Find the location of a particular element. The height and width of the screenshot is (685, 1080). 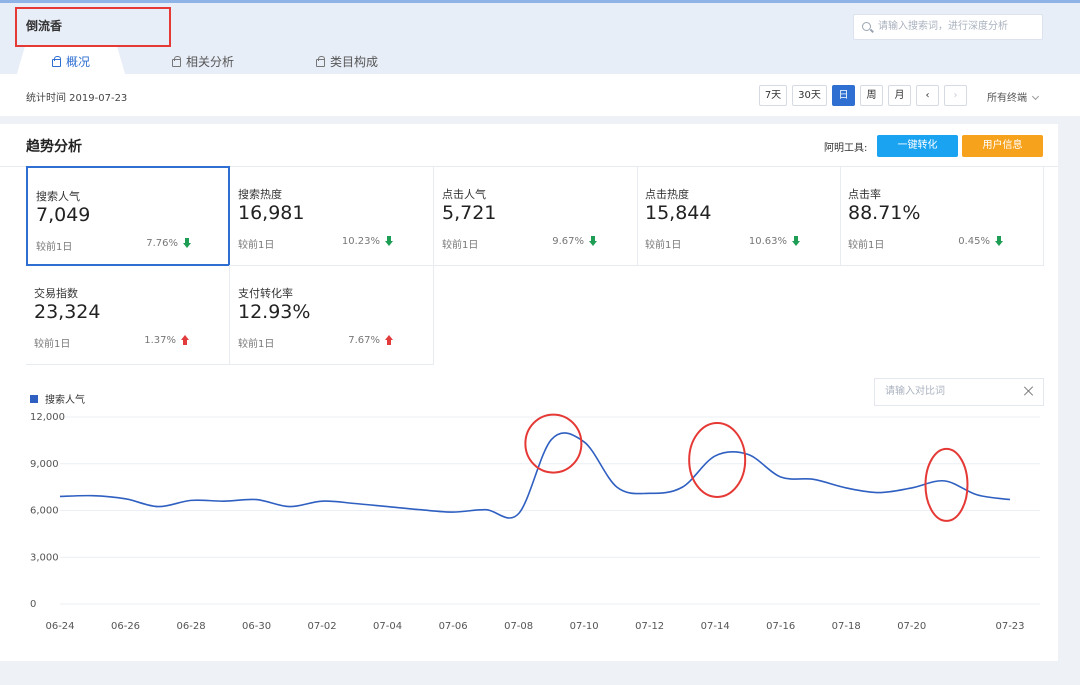

chart-legend: 搜索人气 is located at coordinates (57, 398).